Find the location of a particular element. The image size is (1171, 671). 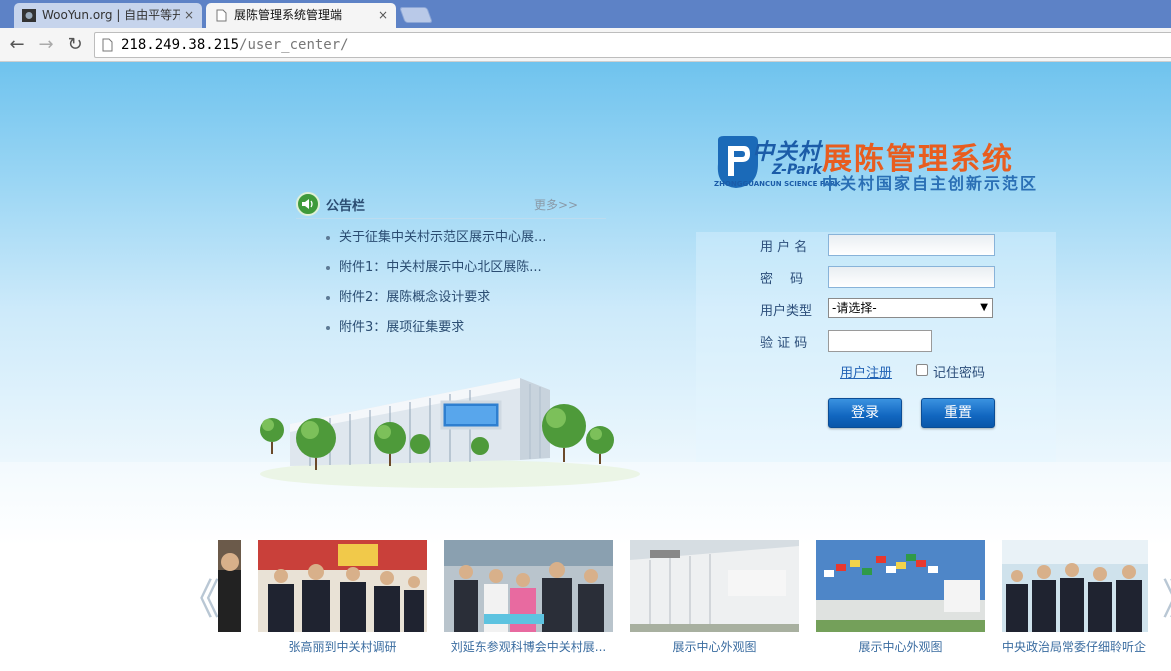

brand-en: Z-Park is located at coordinates (797, 170).